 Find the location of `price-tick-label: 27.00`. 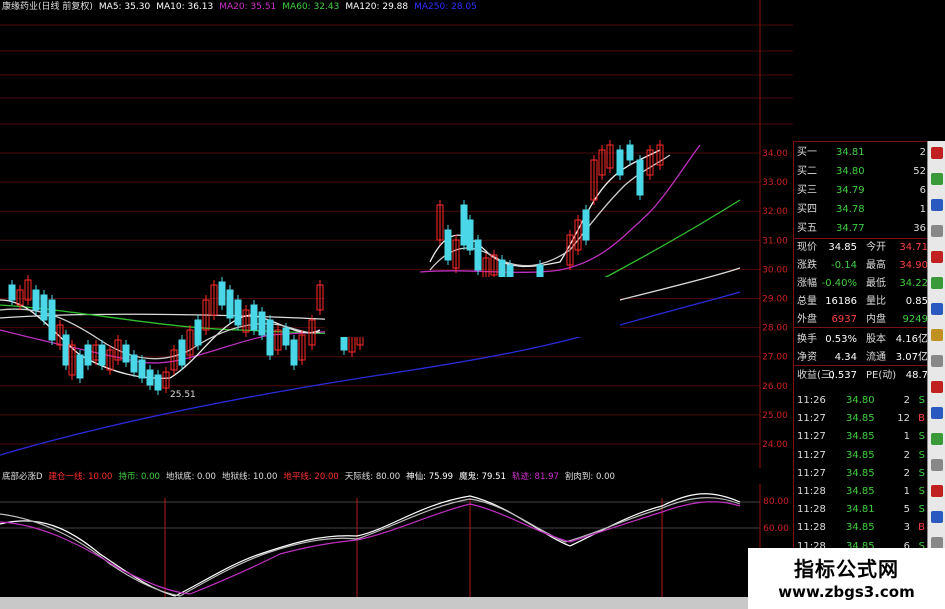

price-tick-label: 27.00 is located at coordinates (775, 358).